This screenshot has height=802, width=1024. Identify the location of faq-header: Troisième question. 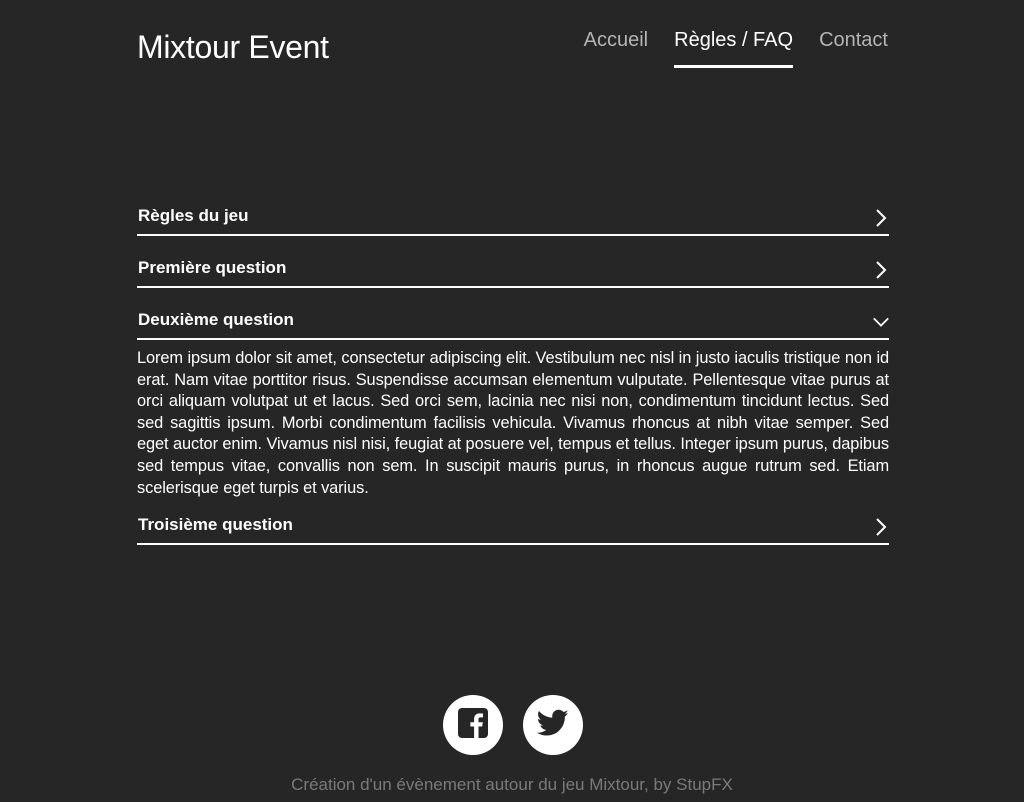
(513, 526).